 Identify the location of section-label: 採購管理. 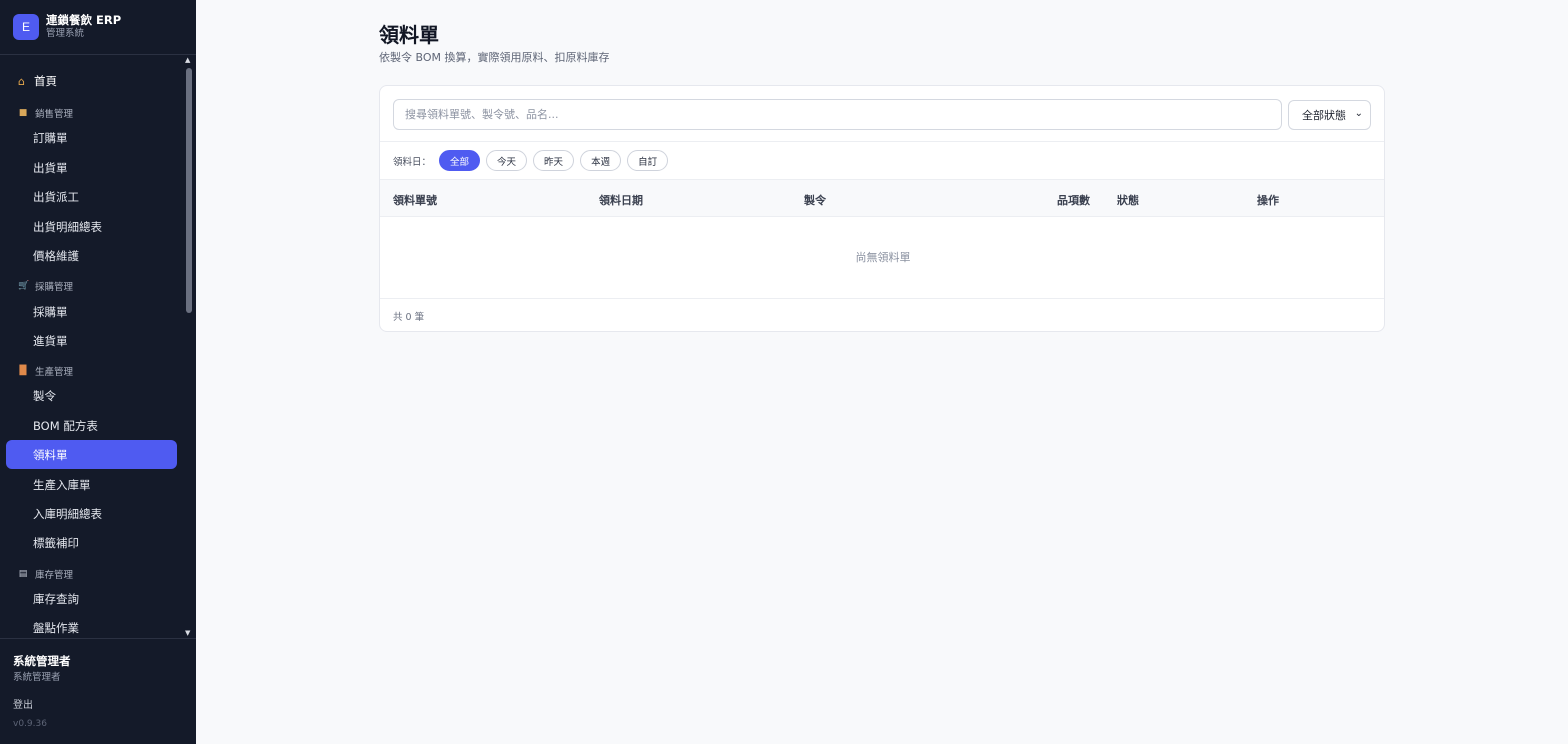
(54, 287).